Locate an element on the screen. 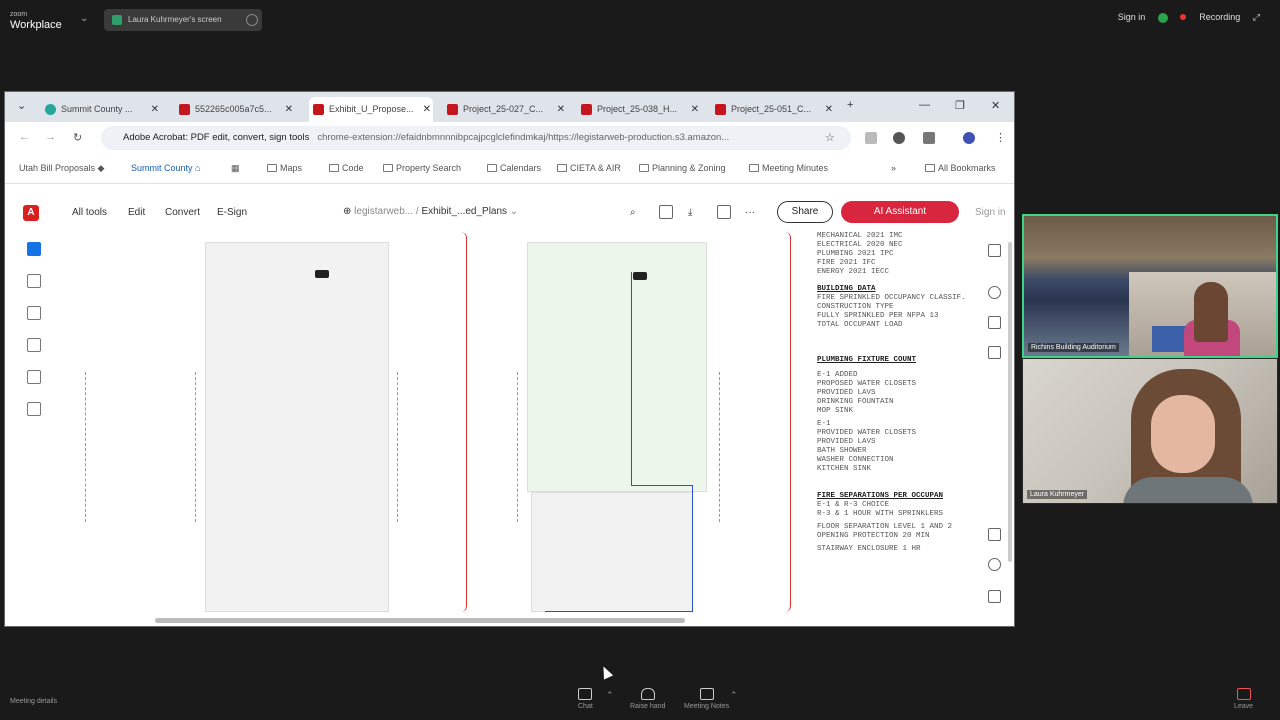  bookmark-all: All Bookmarks is located at coordinates (960, 168).